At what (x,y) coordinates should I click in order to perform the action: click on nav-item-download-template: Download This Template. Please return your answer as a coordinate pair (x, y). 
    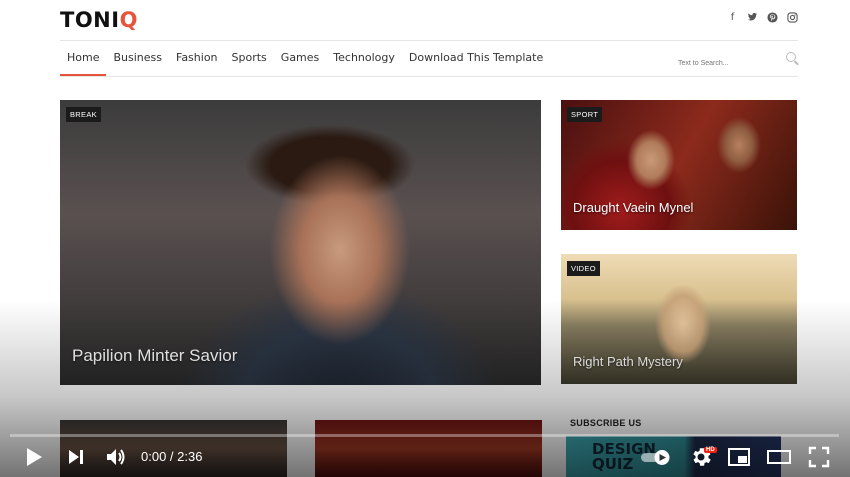
    Looking at the image, I should click on (476, 58).